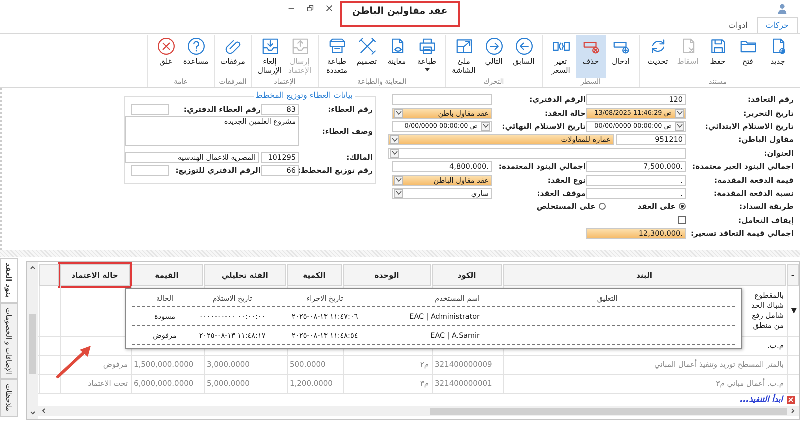 The width and height of the screenshot is (800, 426). I want to click on dropdown-field, so click(537, 153).